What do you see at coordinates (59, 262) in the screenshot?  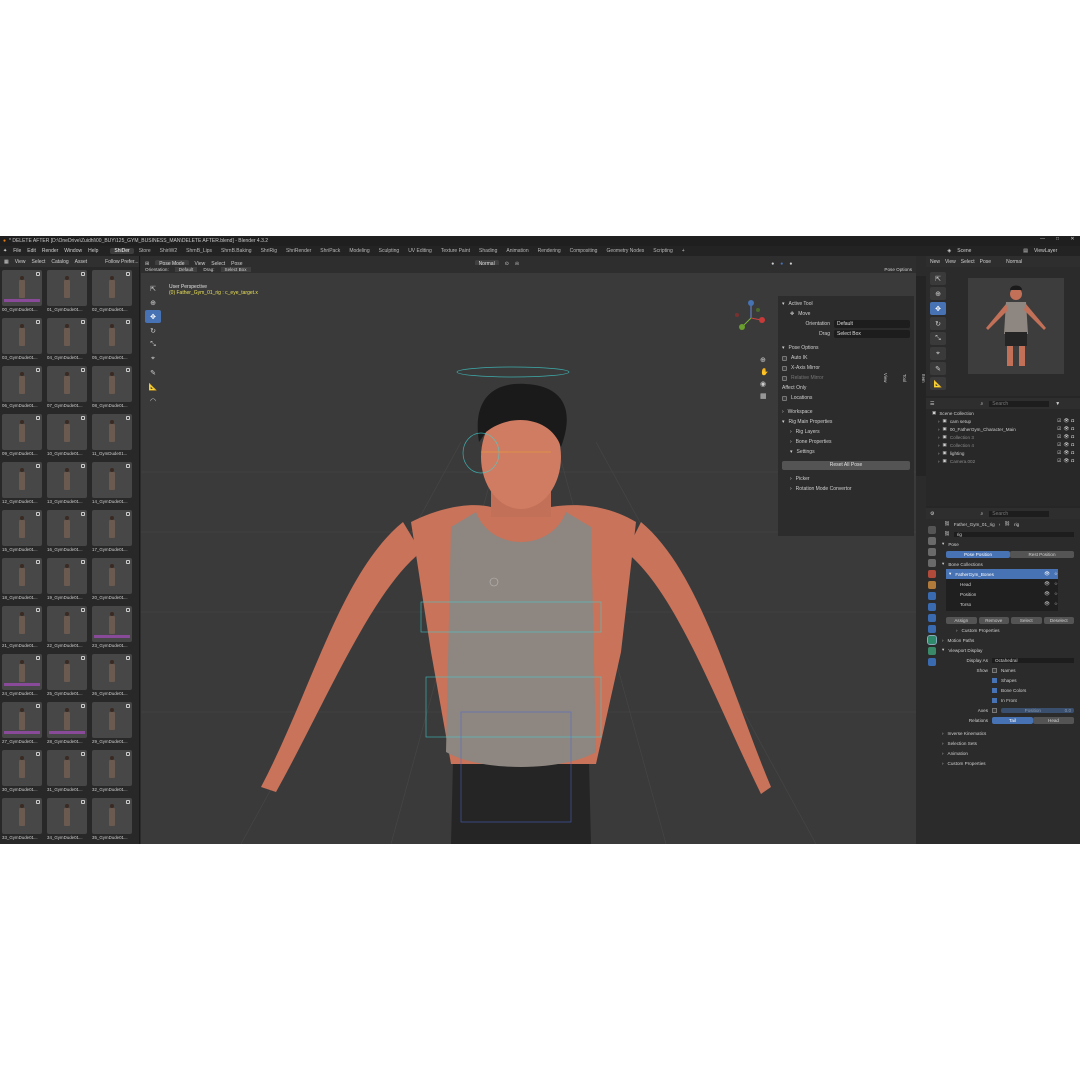 I see `asset-menu-catalog: Catalog` at bounding box center [59, 262].